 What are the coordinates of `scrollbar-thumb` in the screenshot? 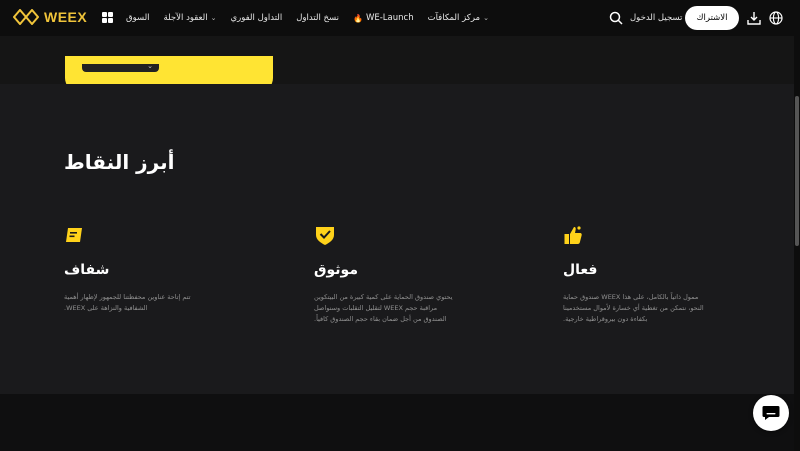 It's located at (797, 171).